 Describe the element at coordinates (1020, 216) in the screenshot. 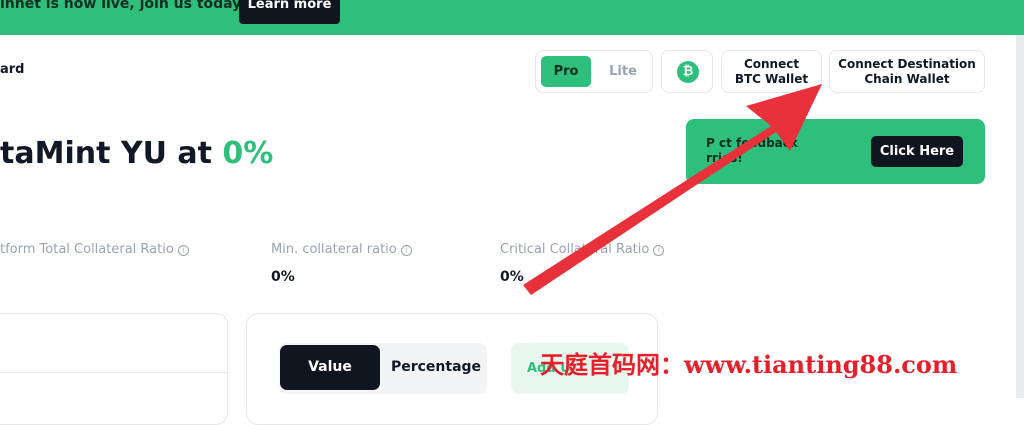

I see `scrollbar-track` at that location.